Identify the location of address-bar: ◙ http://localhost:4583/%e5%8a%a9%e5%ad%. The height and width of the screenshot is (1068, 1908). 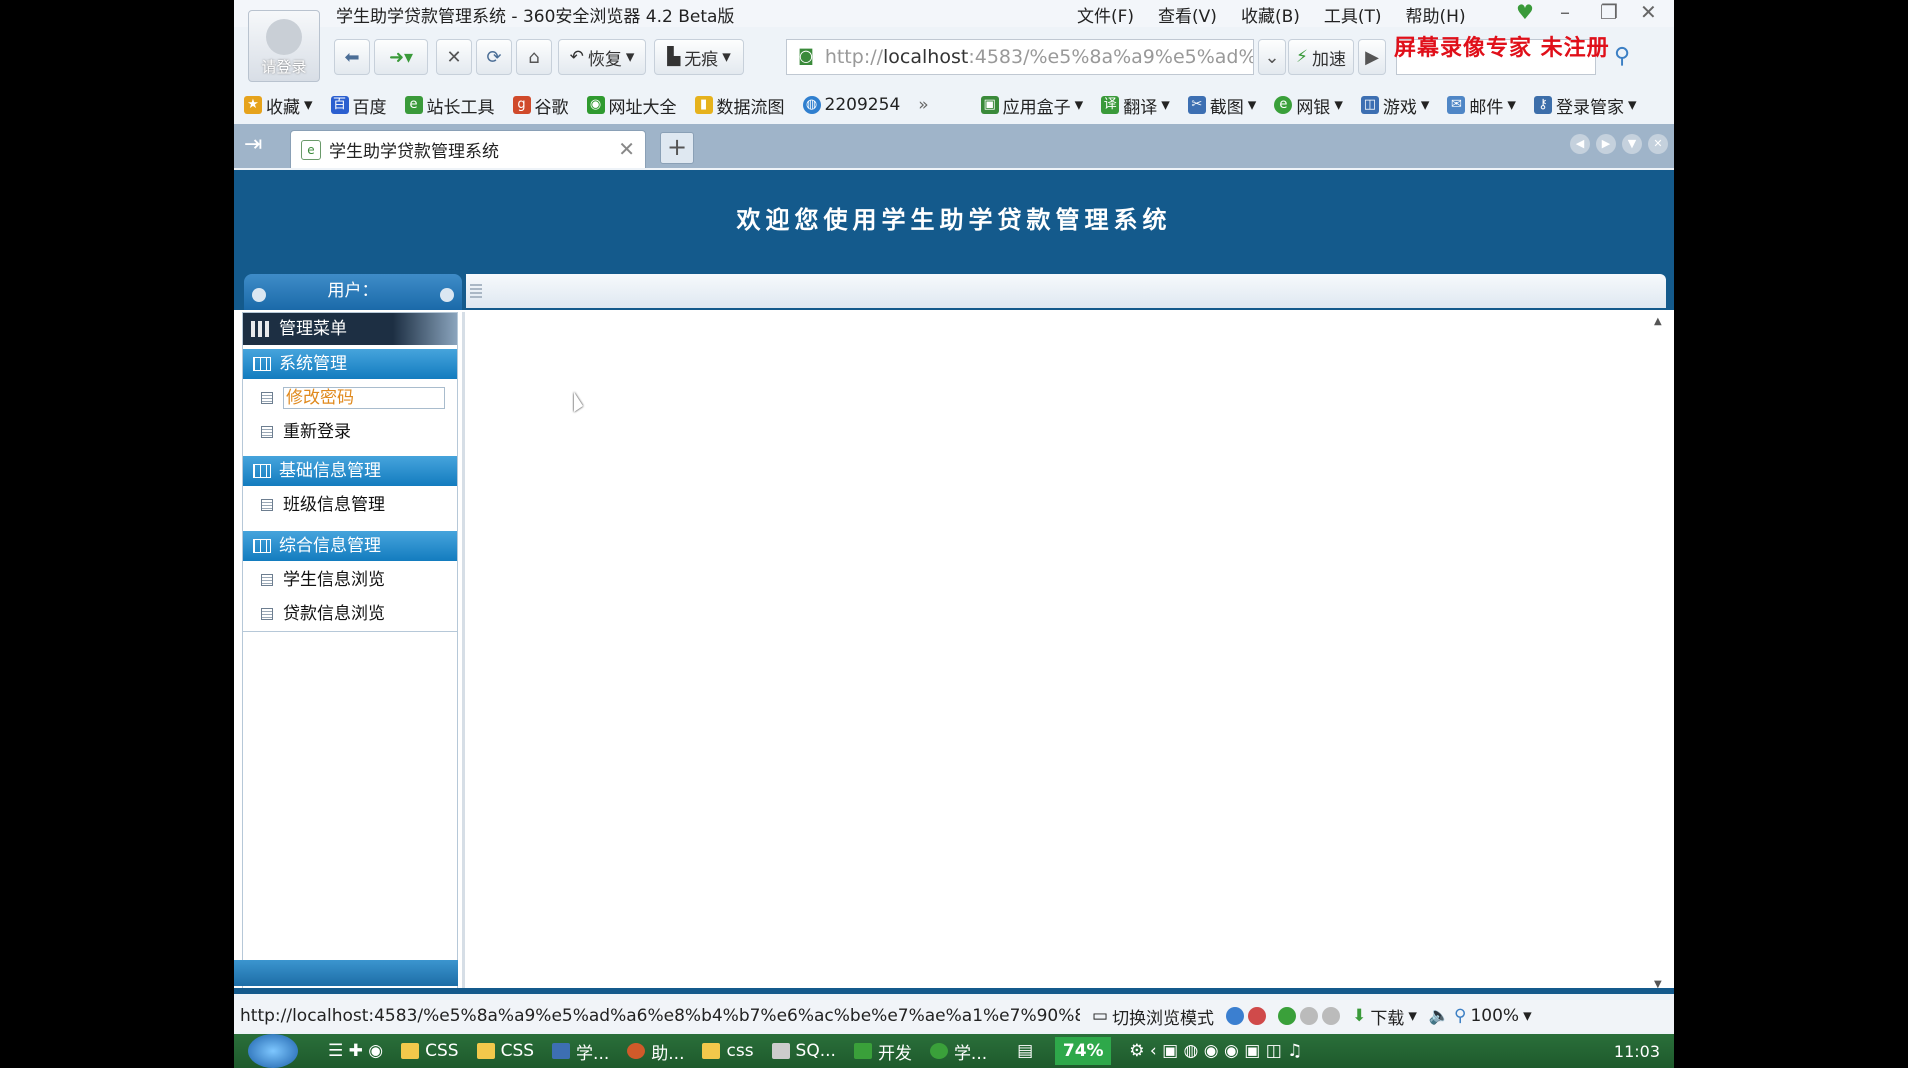
(1020, 57).